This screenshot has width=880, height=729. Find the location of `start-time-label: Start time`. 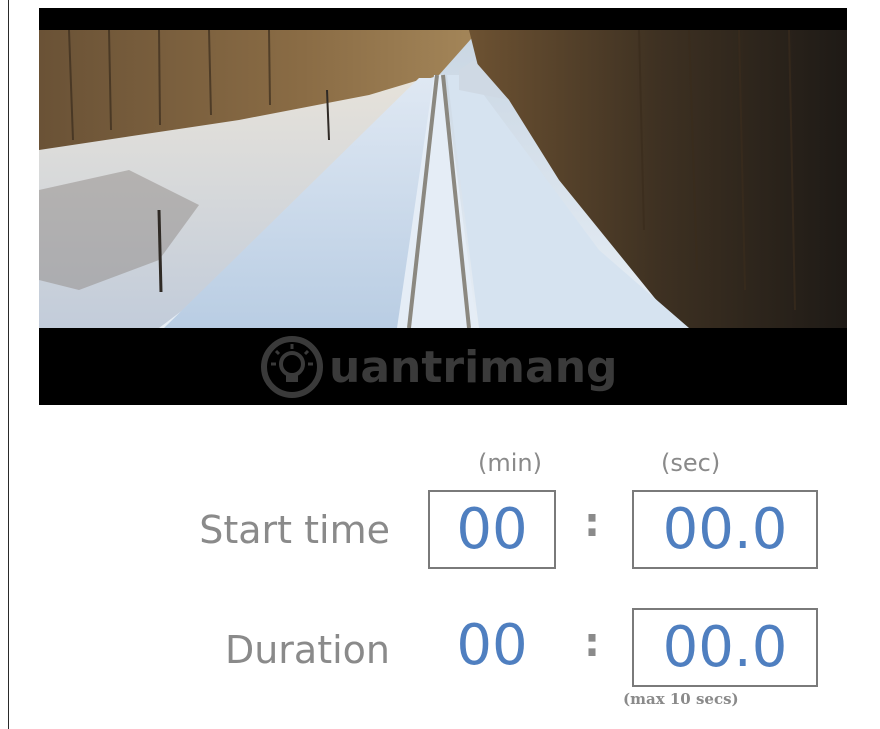

start-time-label: Start time is located at coordinates (294, 530).